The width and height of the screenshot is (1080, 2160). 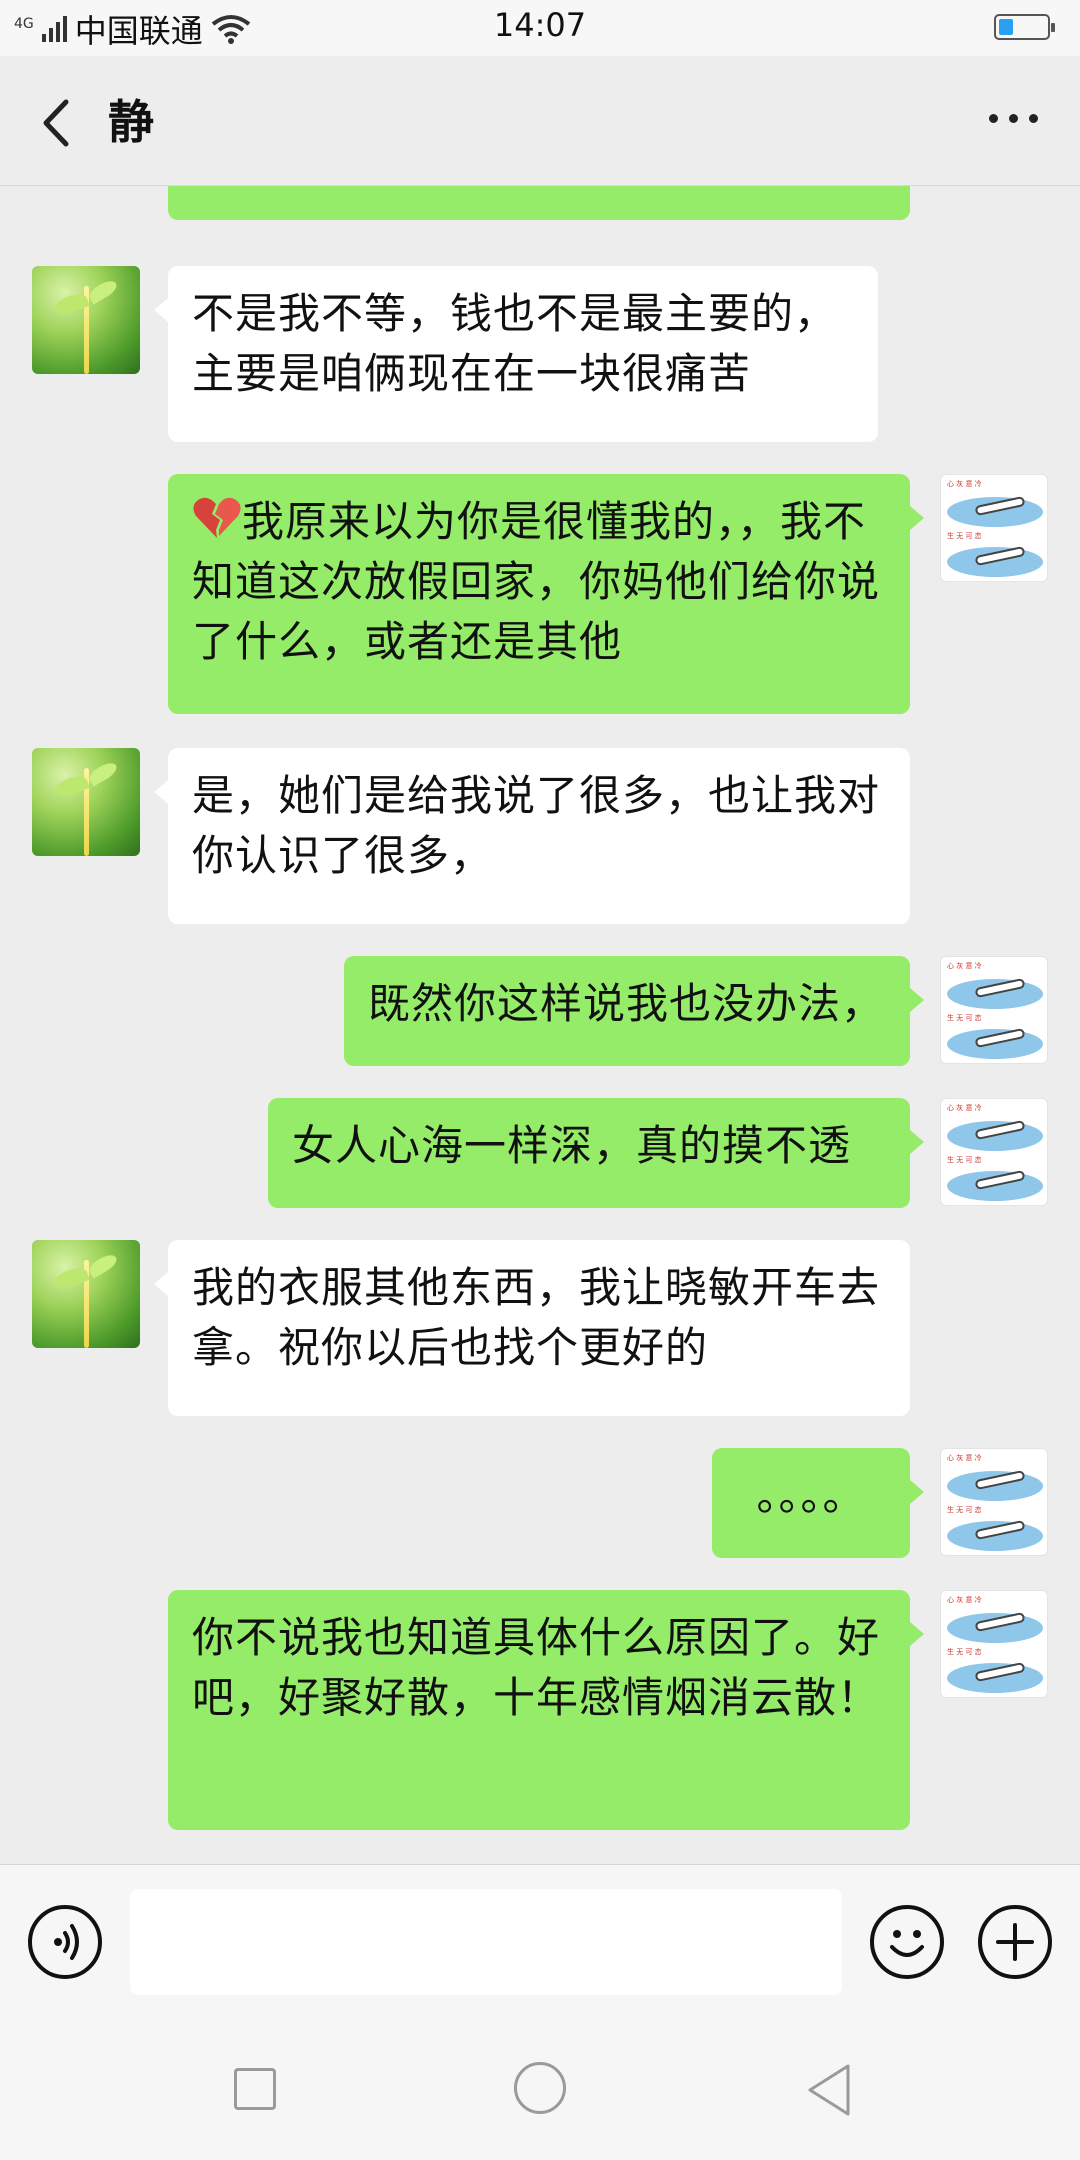 What do you see at coordinates (278, 191) in the screenshot?
I see `message-text: 不行吗，` at bounding box center [278, 191].